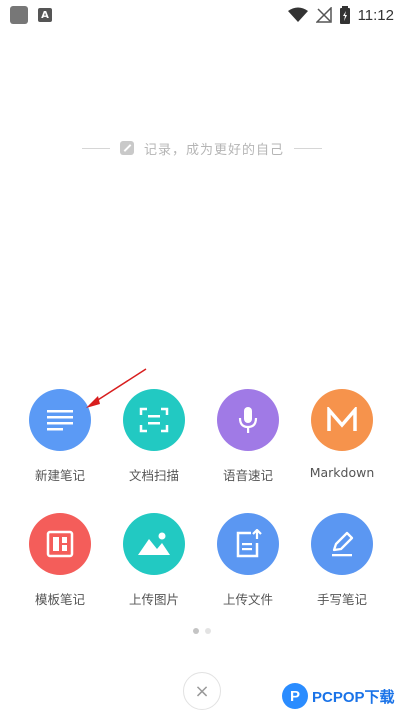 The image size is (404, 720). Describe the element at coordinates (153, 599) in the screenshot. I see `upload-image-label: 上传图片` at that location.